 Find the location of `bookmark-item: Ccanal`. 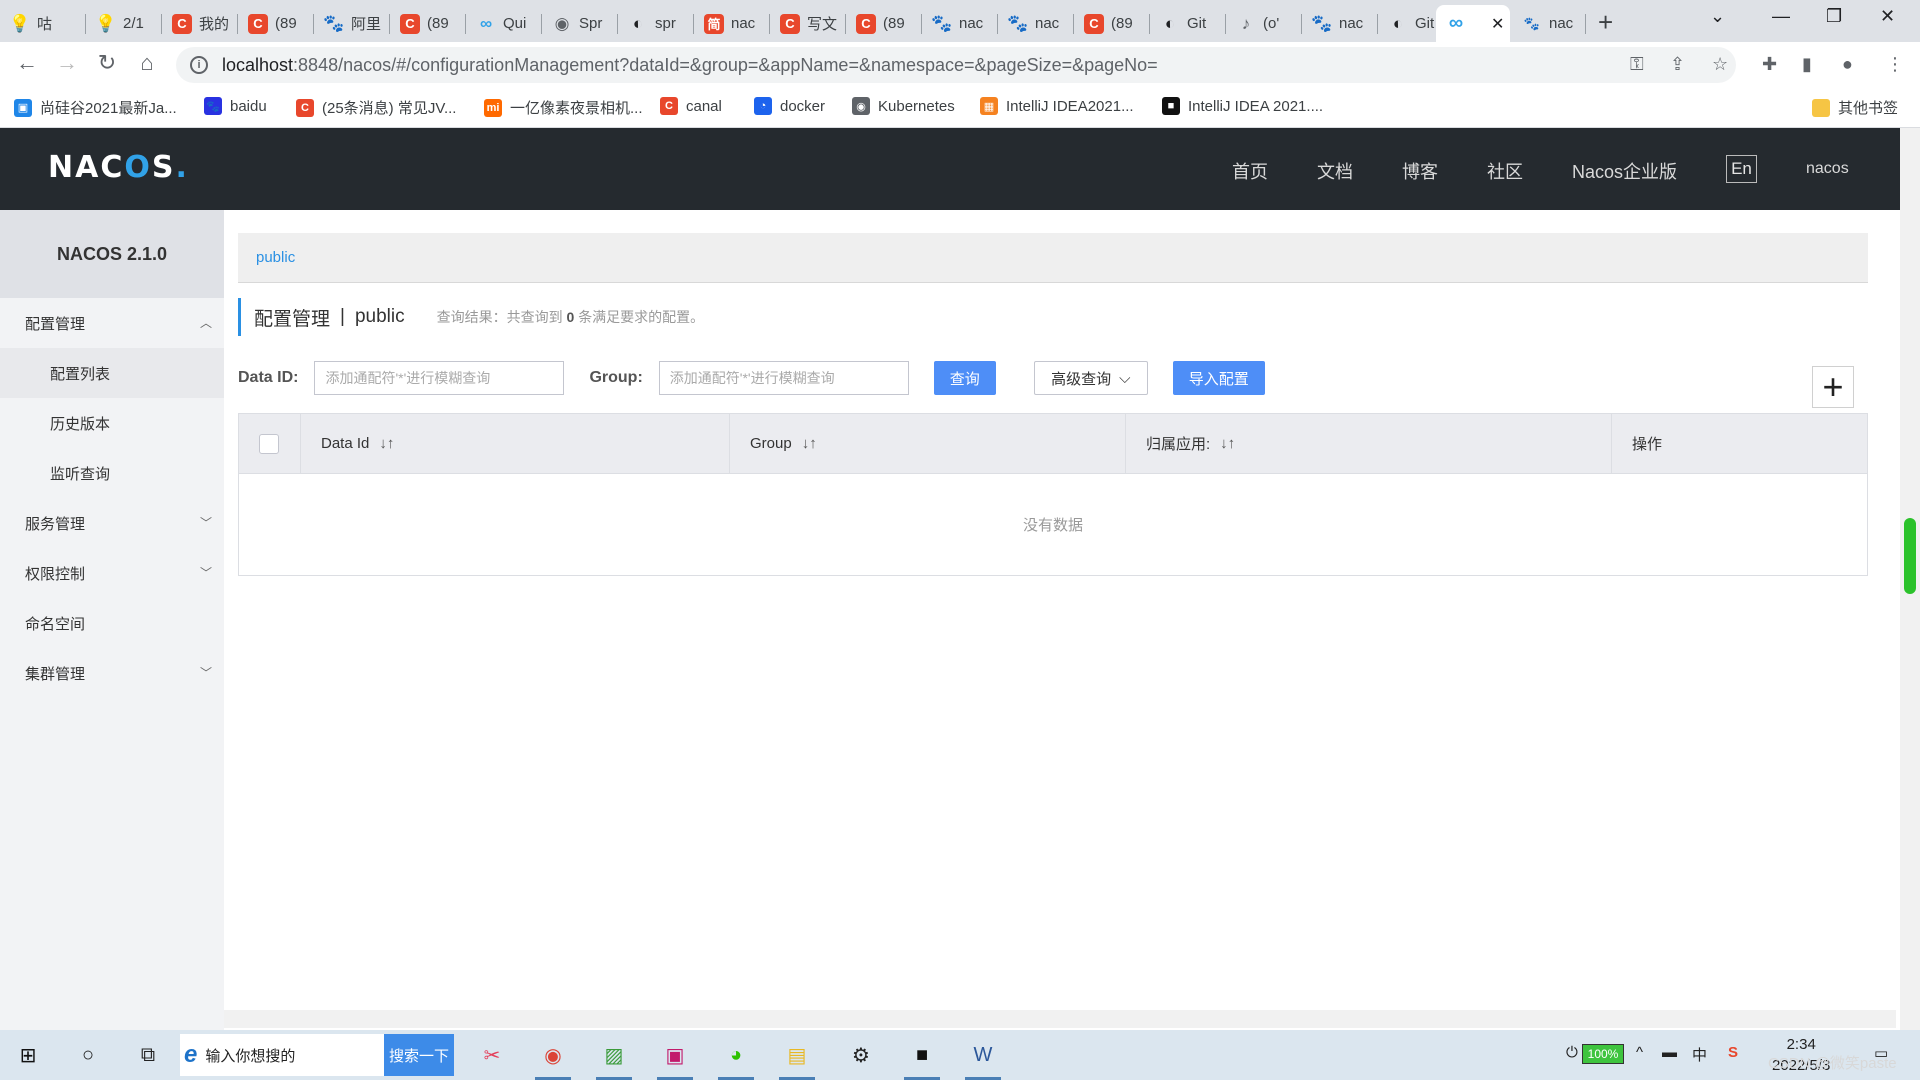

bookmark-item: Ccanal is located at coordinates (691, 106).